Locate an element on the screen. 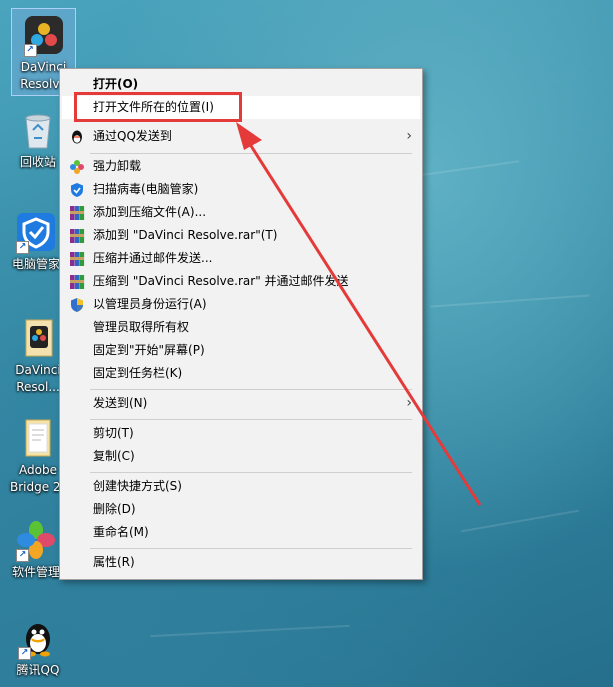 Image resolution: width=613 pixels, height=687 pixels. menu-item-add-to-rar: 添加到 "DaVinci Resolve.rar"(T) is located at coordinates (241, 235).